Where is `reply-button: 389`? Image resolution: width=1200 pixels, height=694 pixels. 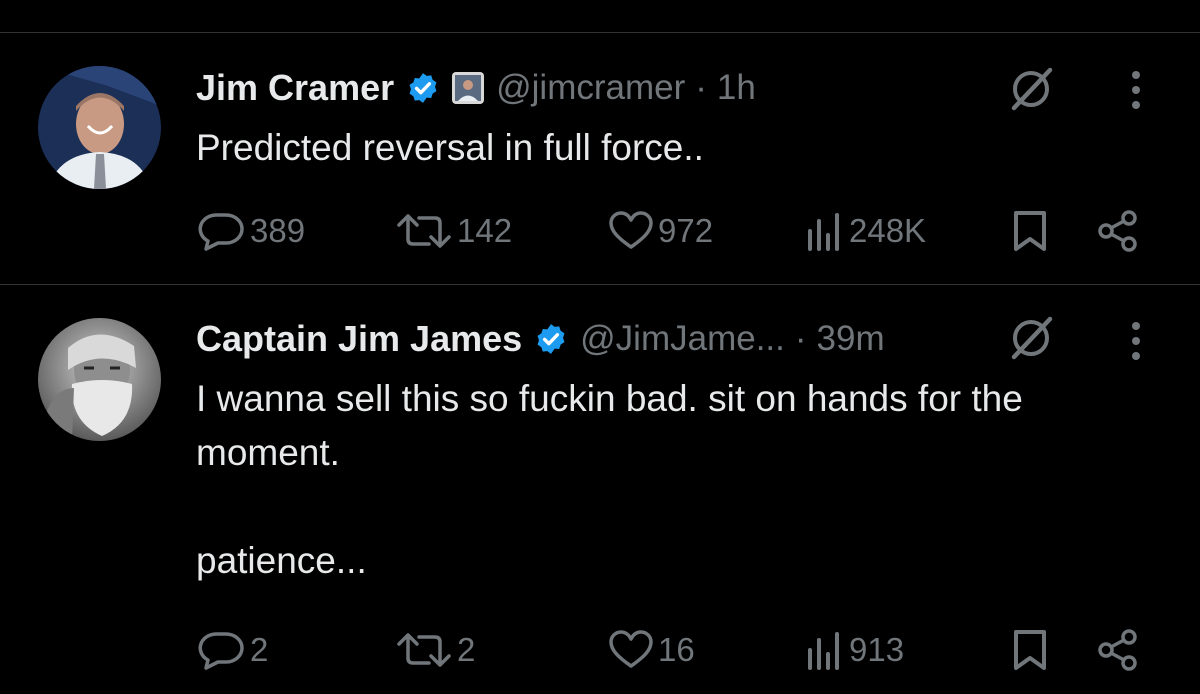
reply-button: 389 is located at coordinates (250, 231).